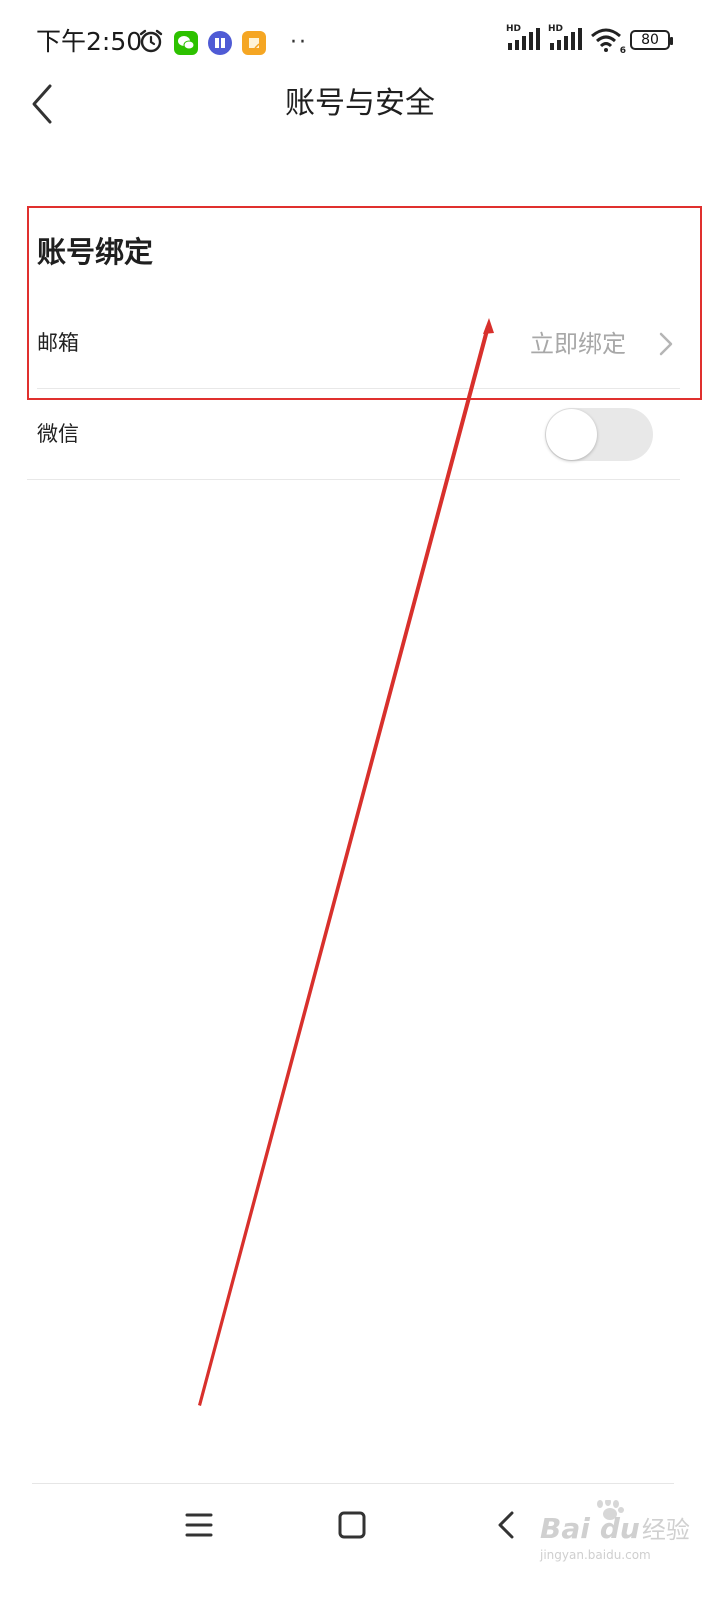 This screenshot has width=720, height=1600. Describe the element at coordinates (58, 434) in the screenshot. I see `wechat-label: 微信` at that location.